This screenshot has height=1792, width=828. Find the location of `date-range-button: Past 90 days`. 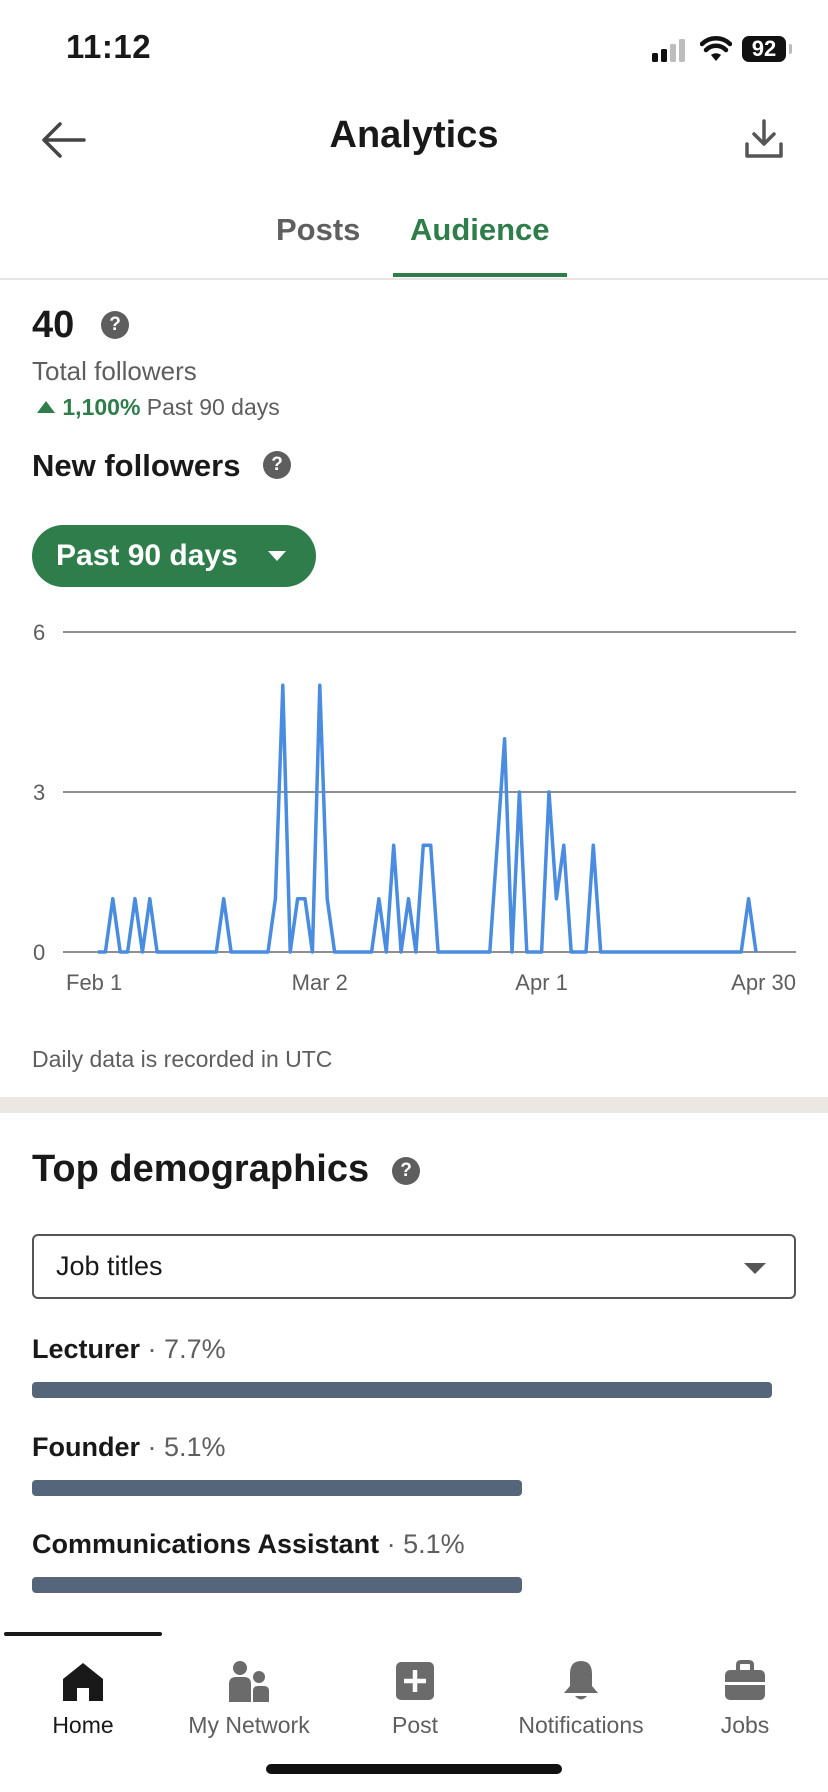

date-range-button: Past 90 days is located at coordinates (174, 556).